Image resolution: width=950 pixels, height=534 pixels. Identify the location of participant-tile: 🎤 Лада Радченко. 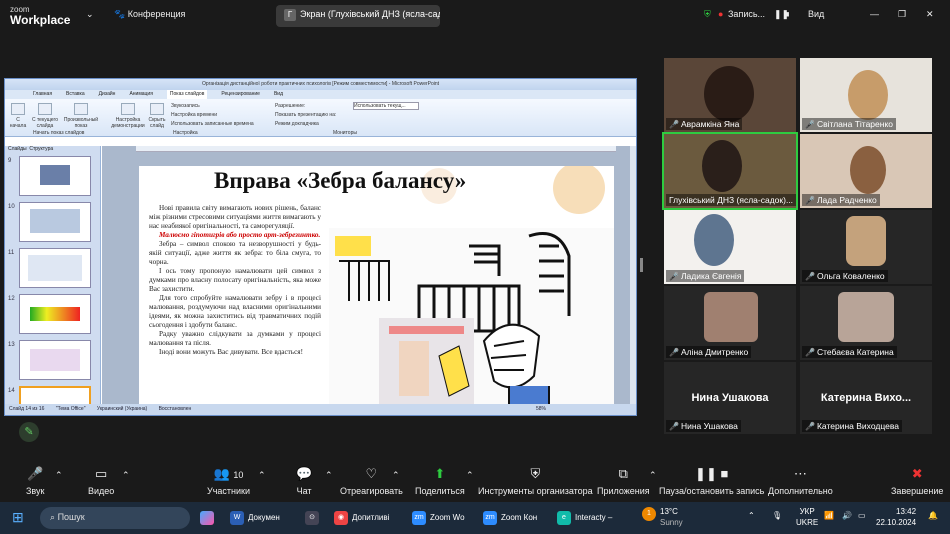
(866, 171).